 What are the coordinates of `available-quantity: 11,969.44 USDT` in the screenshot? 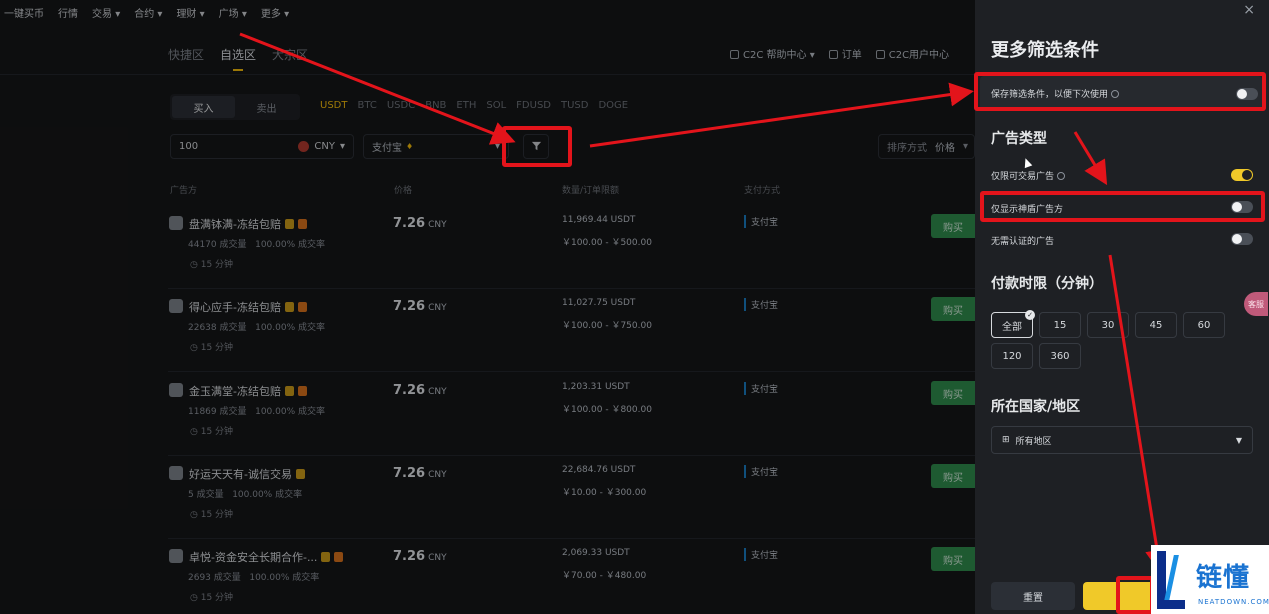 It's located at (599, 220).